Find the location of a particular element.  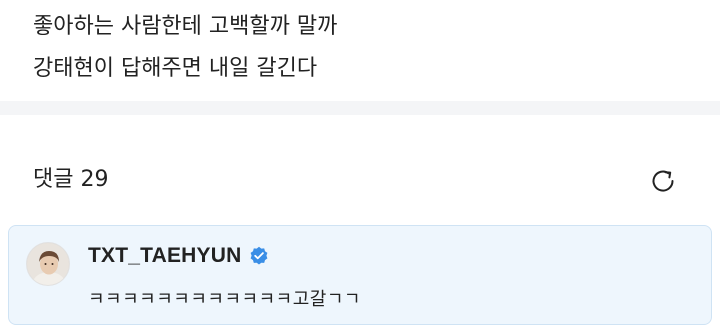

avatar-image is located at coordinates (48, 264).